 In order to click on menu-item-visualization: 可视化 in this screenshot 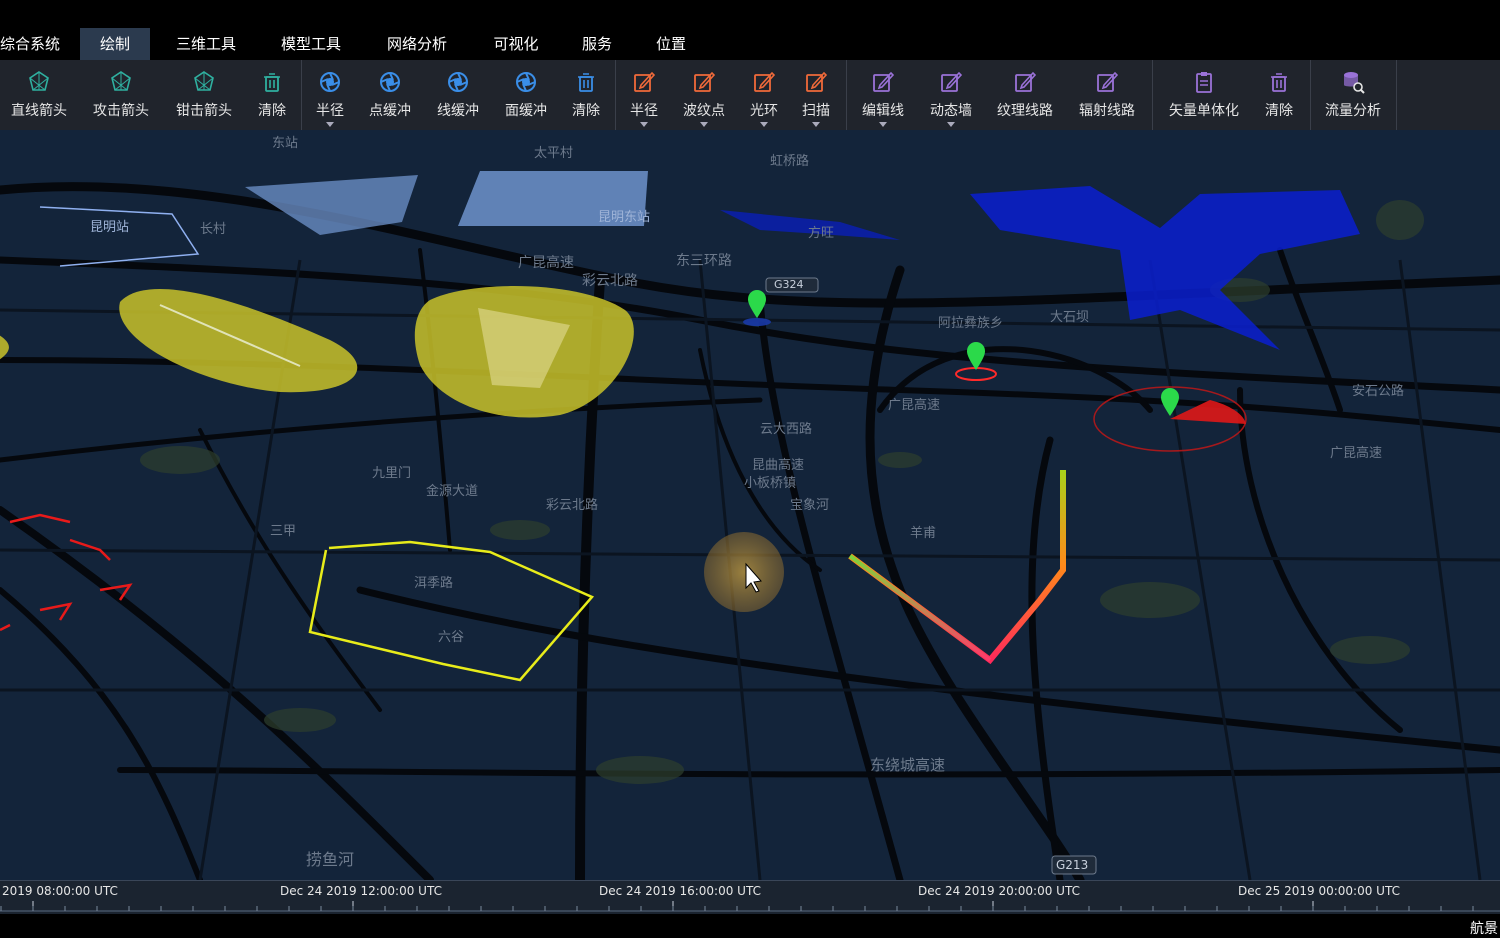, I will do `click(516, 44)`.